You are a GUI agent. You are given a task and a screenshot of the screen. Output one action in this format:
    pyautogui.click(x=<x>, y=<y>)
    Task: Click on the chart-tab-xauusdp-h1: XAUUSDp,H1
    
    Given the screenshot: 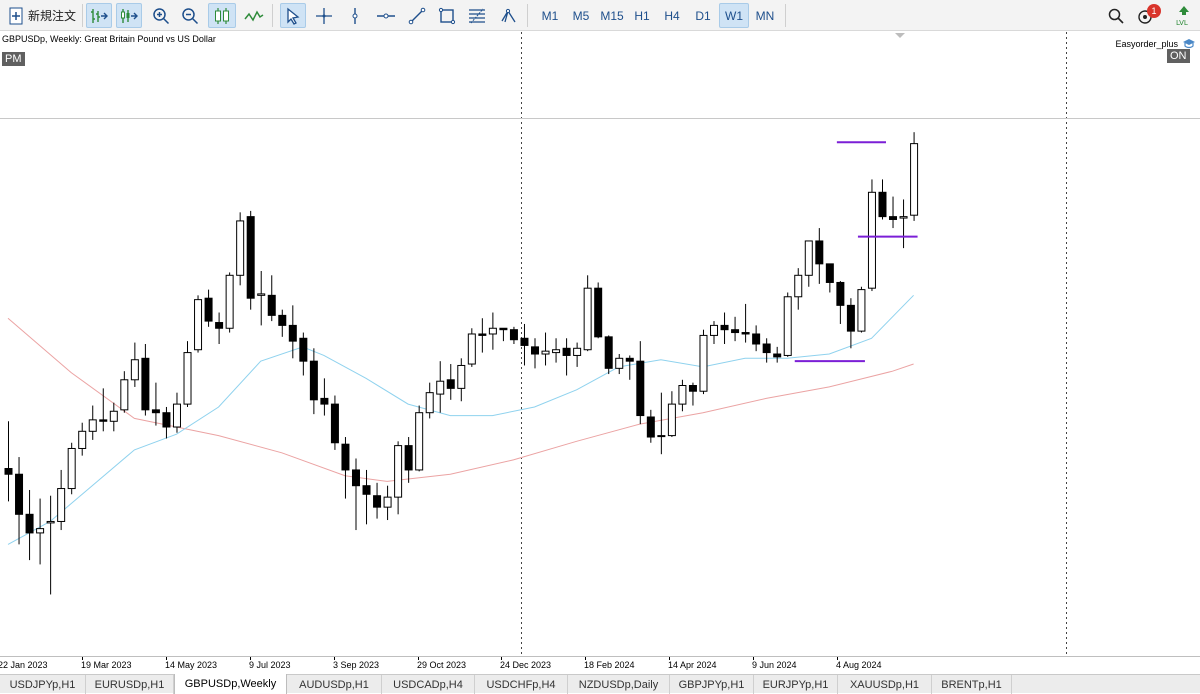 What is the action you would take?
    pyautogui.click(x=885, y=684)
    